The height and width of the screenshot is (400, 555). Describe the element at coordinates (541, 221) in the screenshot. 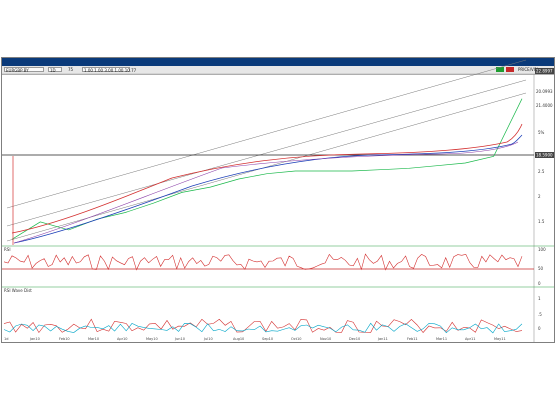

I see `scale-lbl-d: 1.5` at that location.